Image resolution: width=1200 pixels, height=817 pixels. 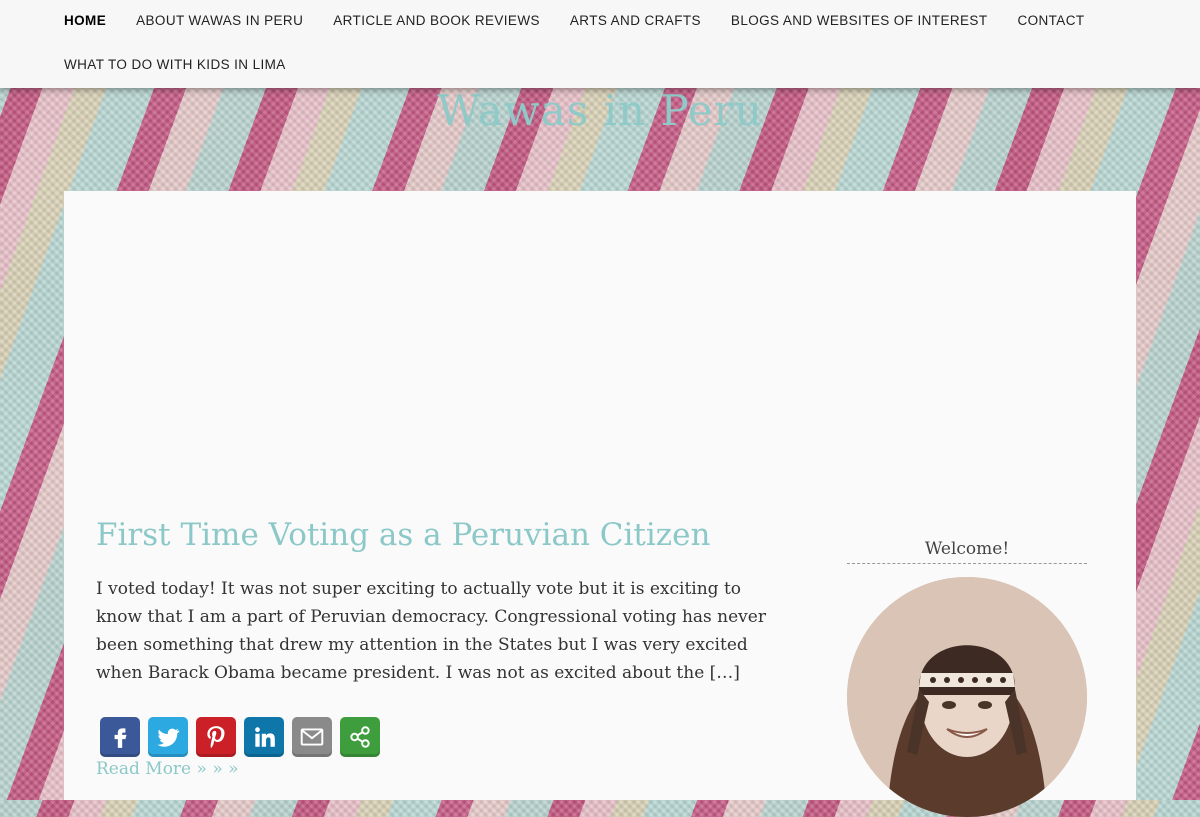 I want to click on nav-item-arts-crafts: Arts and Crafts, so click(x=635, y=20).